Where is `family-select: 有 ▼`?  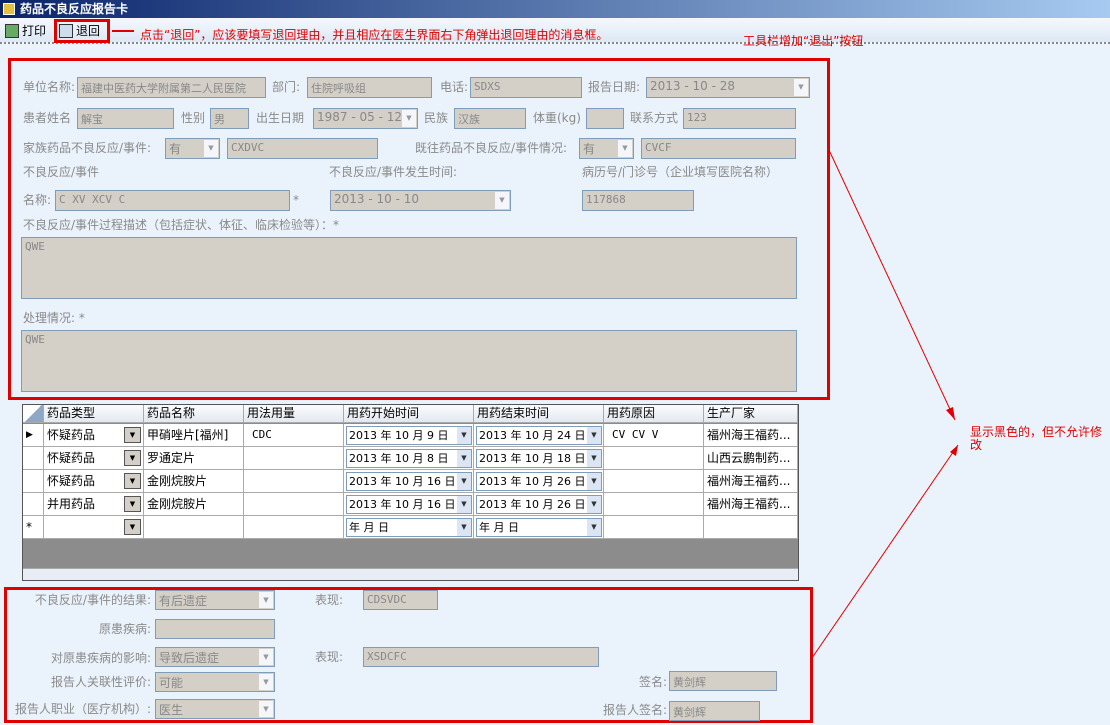 family-select: 有 ▼ is located at coordinates (192, 148).